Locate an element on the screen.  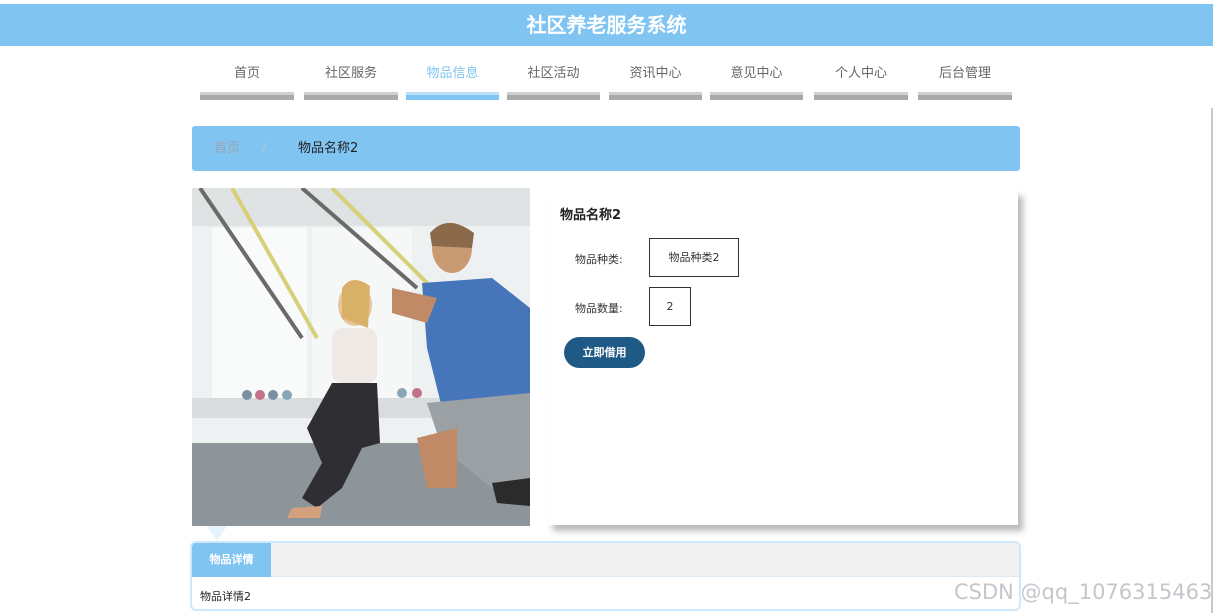
nav-item-goods-info: 物品信息 is located at coordinates (452, 80).